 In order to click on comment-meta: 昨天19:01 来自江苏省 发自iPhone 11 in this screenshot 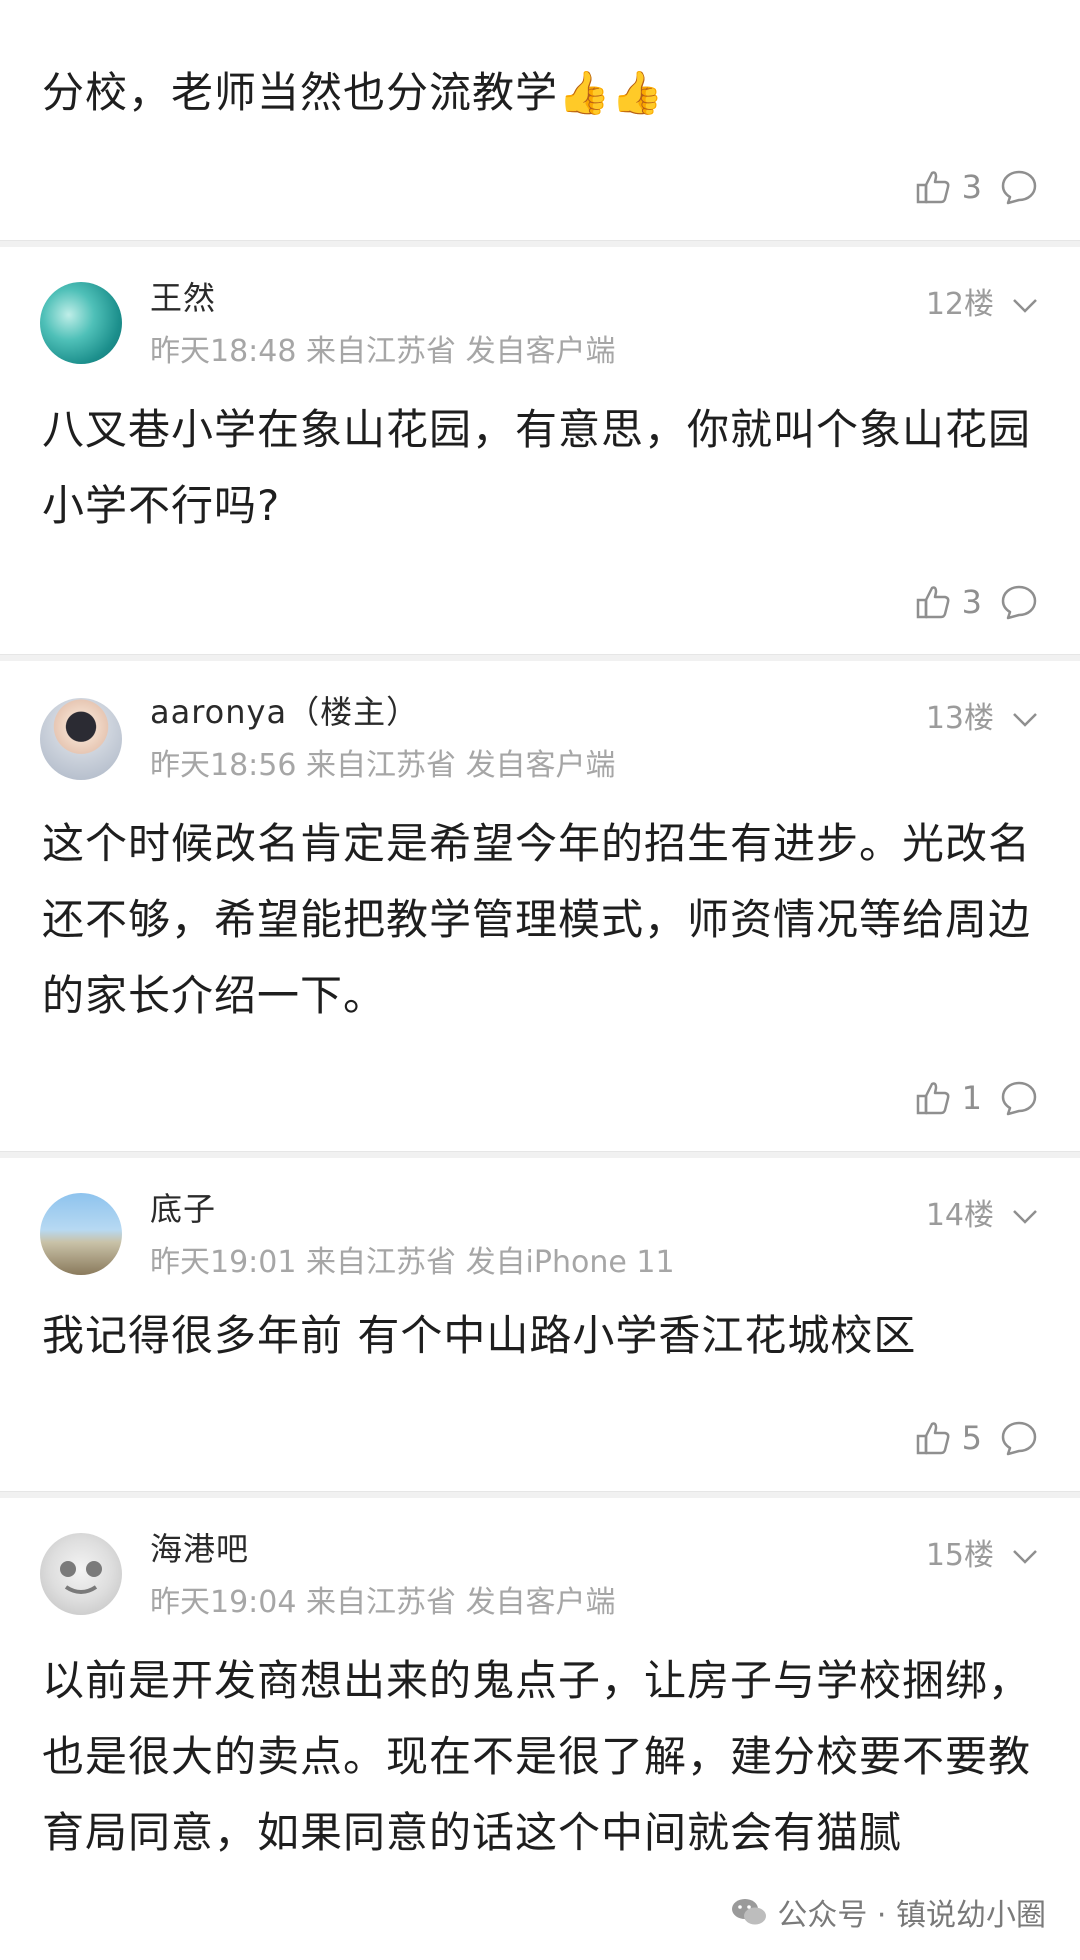, I will do `click(412, 1263)`.